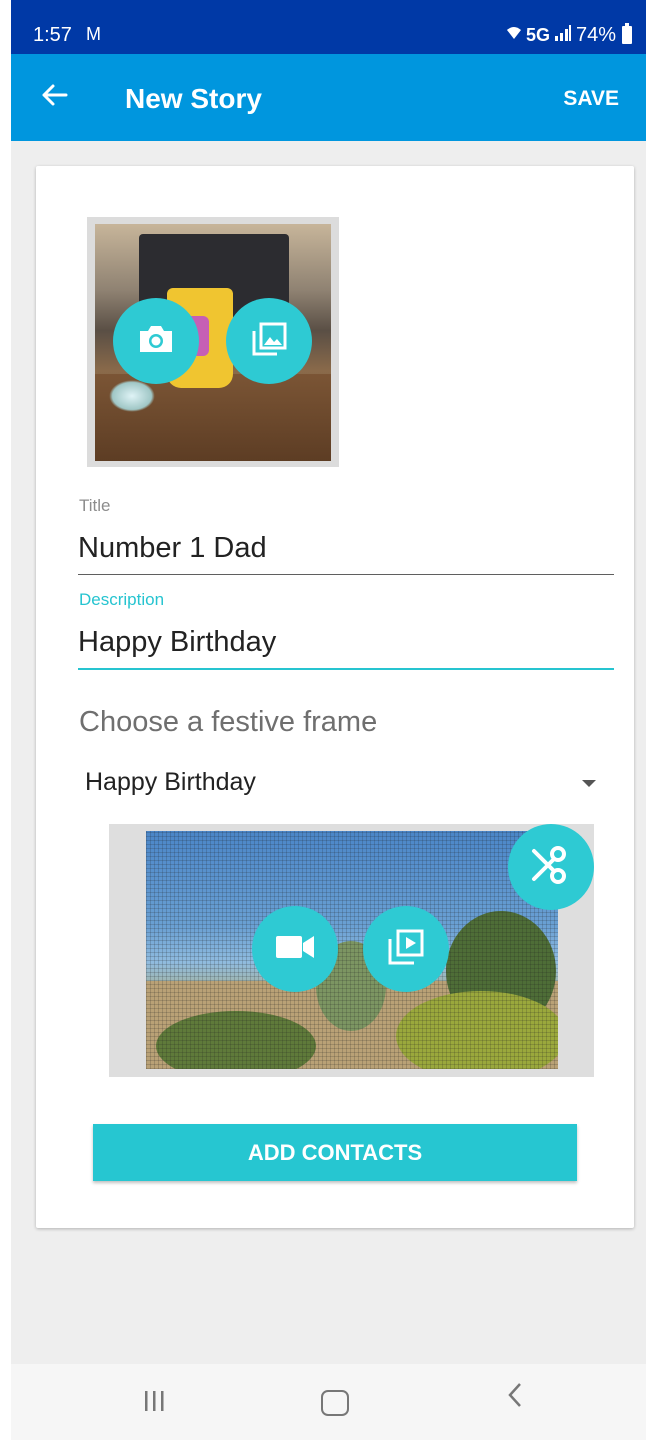 Image resolution: width=646 pixels, height=1440 pixels. What do you see at coordinates (172, 548) in the screenshot?
I see `title-input: Number 1 Dad` at bounding box center [172, 548].